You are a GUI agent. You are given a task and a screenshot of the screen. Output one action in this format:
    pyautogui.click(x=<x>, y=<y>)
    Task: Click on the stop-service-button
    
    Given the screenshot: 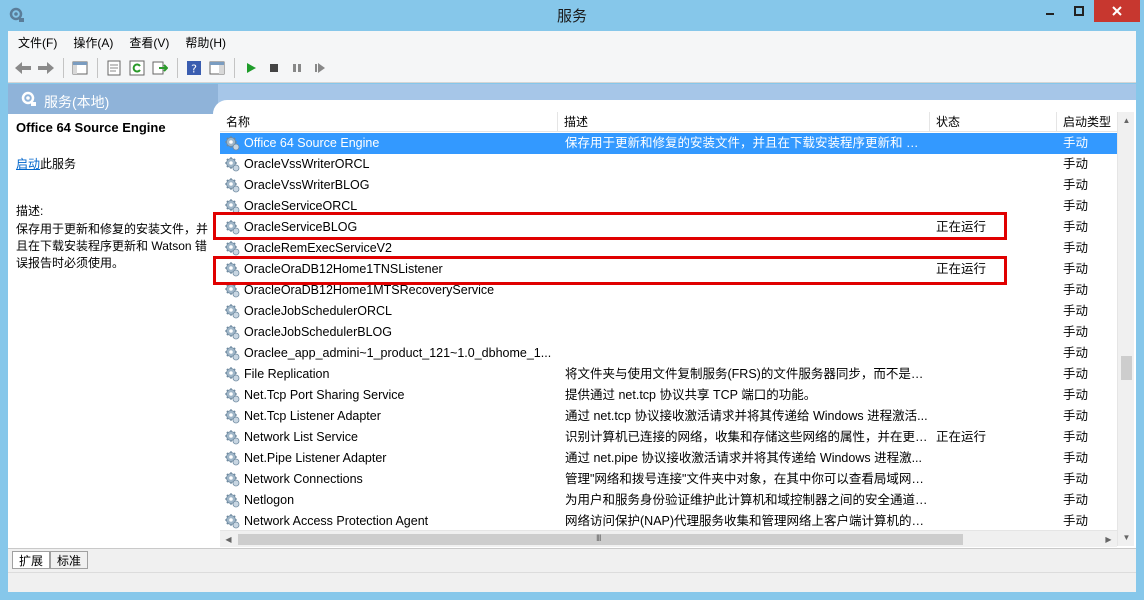 What is the action you would take?
    pyautogui.click(x=274, y=68)
    